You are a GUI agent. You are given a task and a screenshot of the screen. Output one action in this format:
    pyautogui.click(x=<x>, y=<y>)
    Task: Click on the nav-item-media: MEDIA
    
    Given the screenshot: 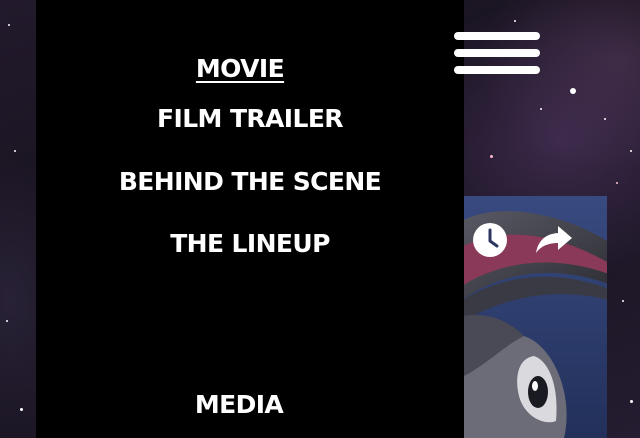 What is the action you would take?
    pyautogui.click(x=239, y=405)
    